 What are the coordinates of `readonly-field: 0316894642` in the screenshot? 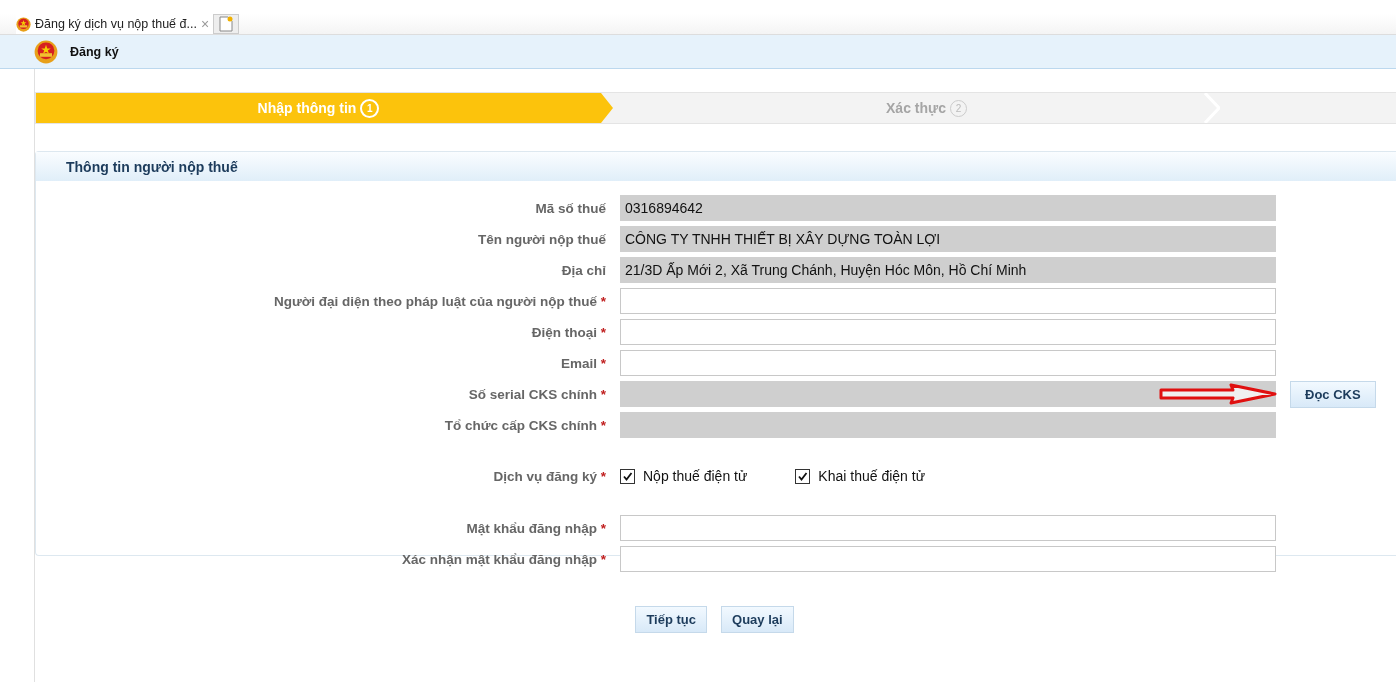 It's located at (948, 208).